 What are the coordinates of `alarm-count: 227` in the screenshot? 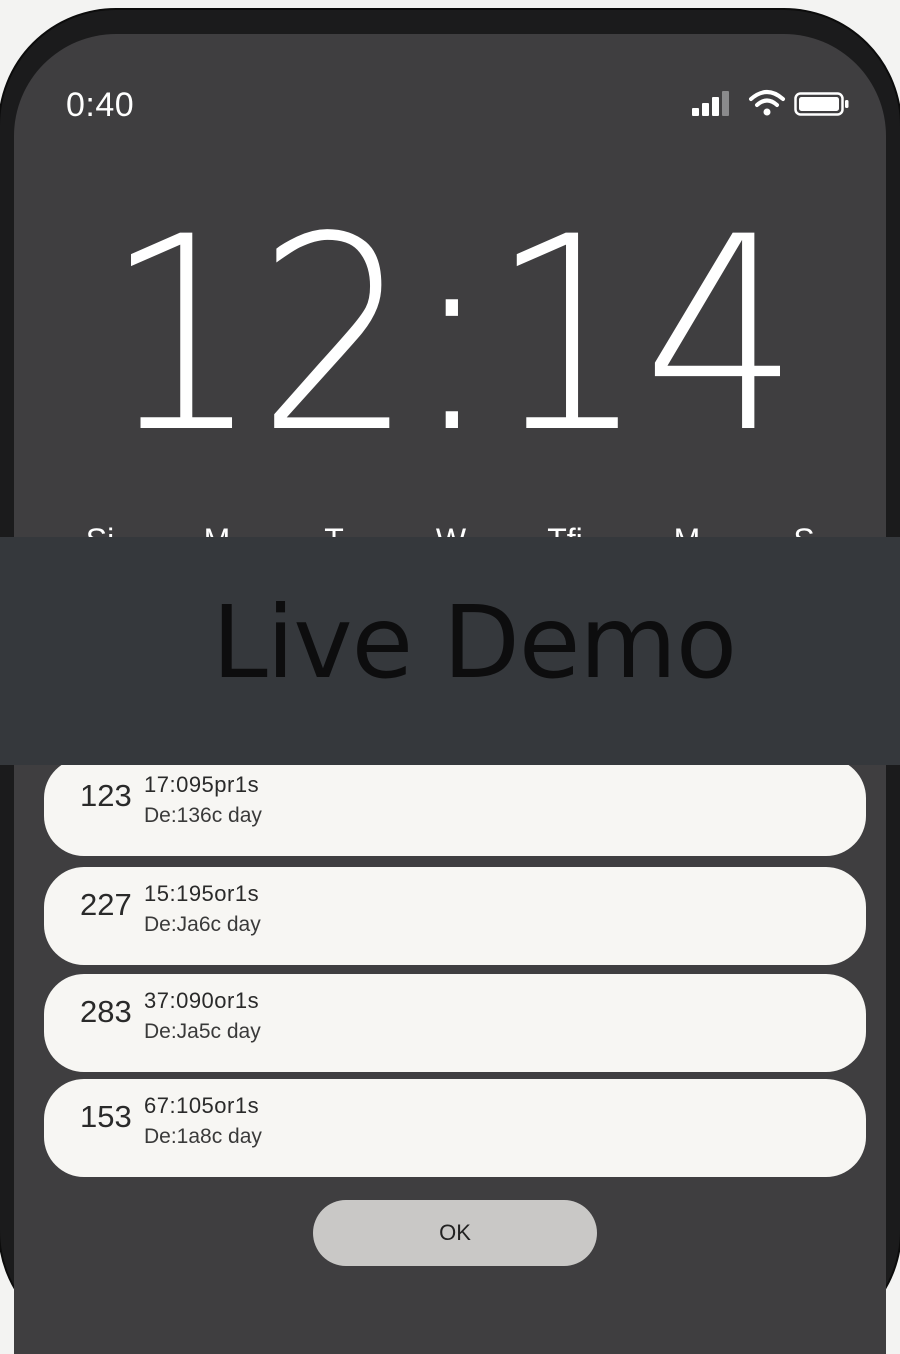 It's located at (106, 904).